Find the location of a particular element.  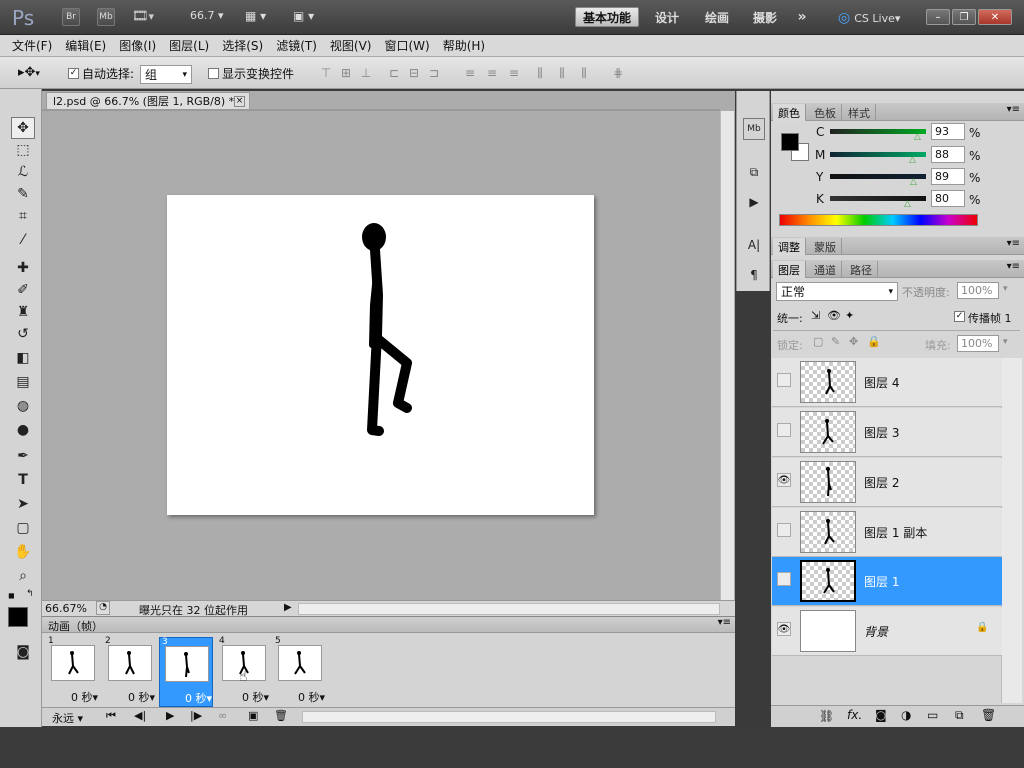

link-layers-icon: ⛓ is located at coordinates (826, 716).